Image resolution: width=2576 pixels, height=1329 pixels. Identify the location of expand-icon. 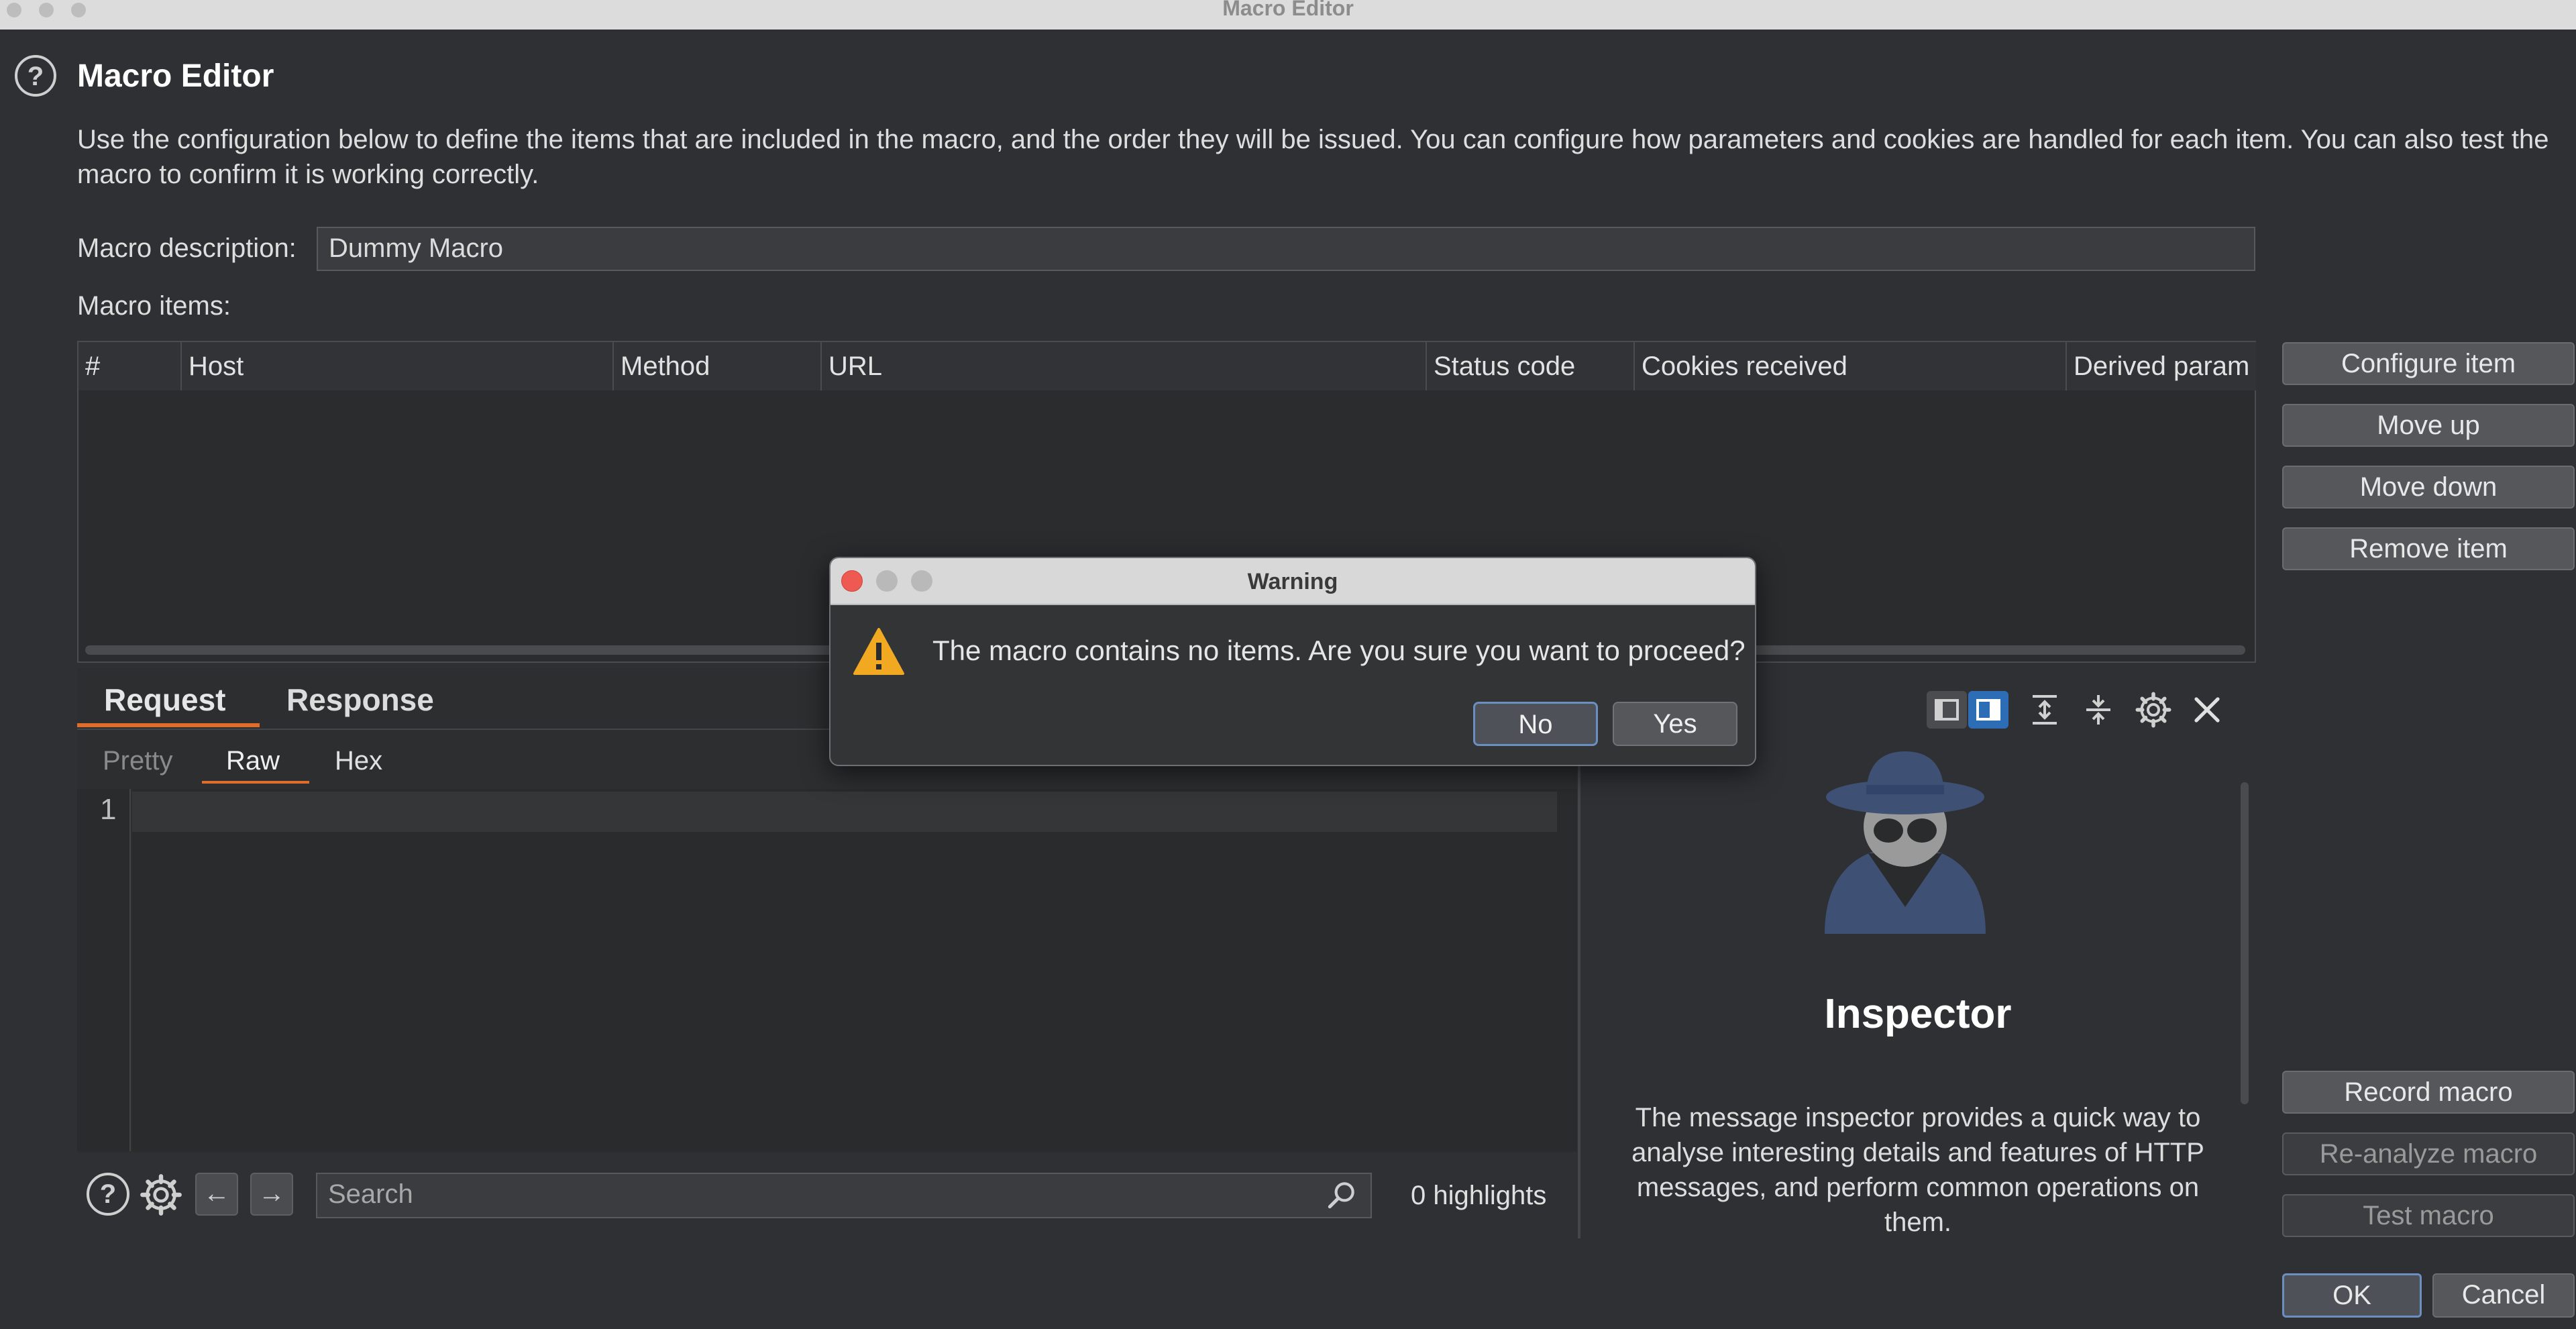
(2044, 710).